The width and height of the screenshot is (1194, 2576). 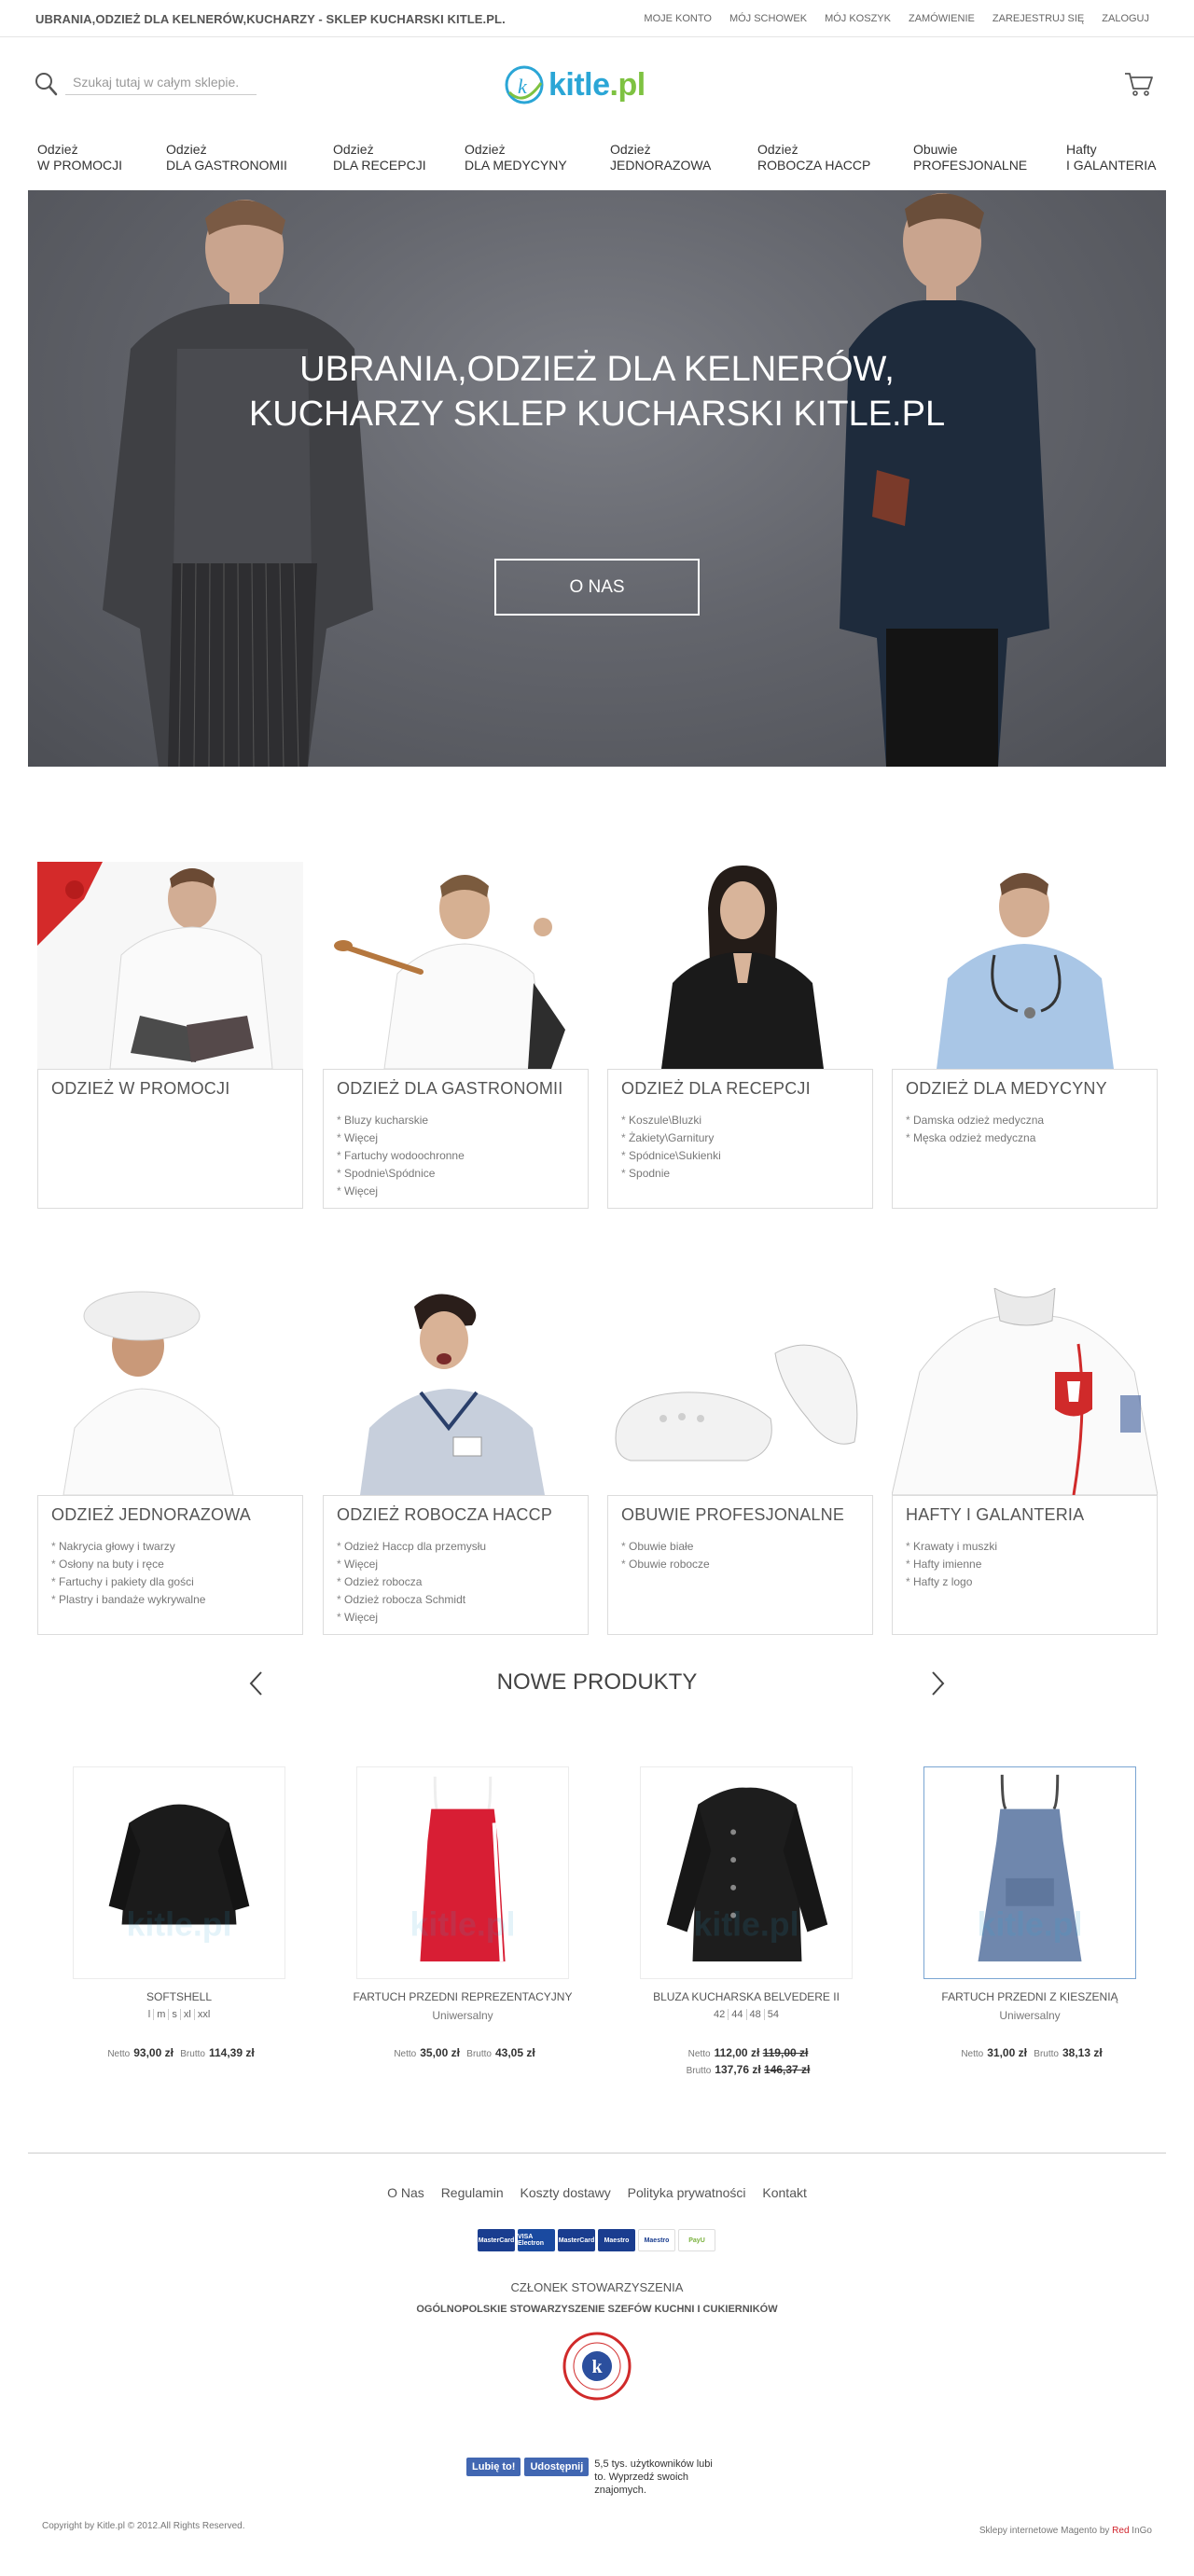 I want to click on footer-link-shipping: Koszty dostawy, so click(x=566, y=2192).